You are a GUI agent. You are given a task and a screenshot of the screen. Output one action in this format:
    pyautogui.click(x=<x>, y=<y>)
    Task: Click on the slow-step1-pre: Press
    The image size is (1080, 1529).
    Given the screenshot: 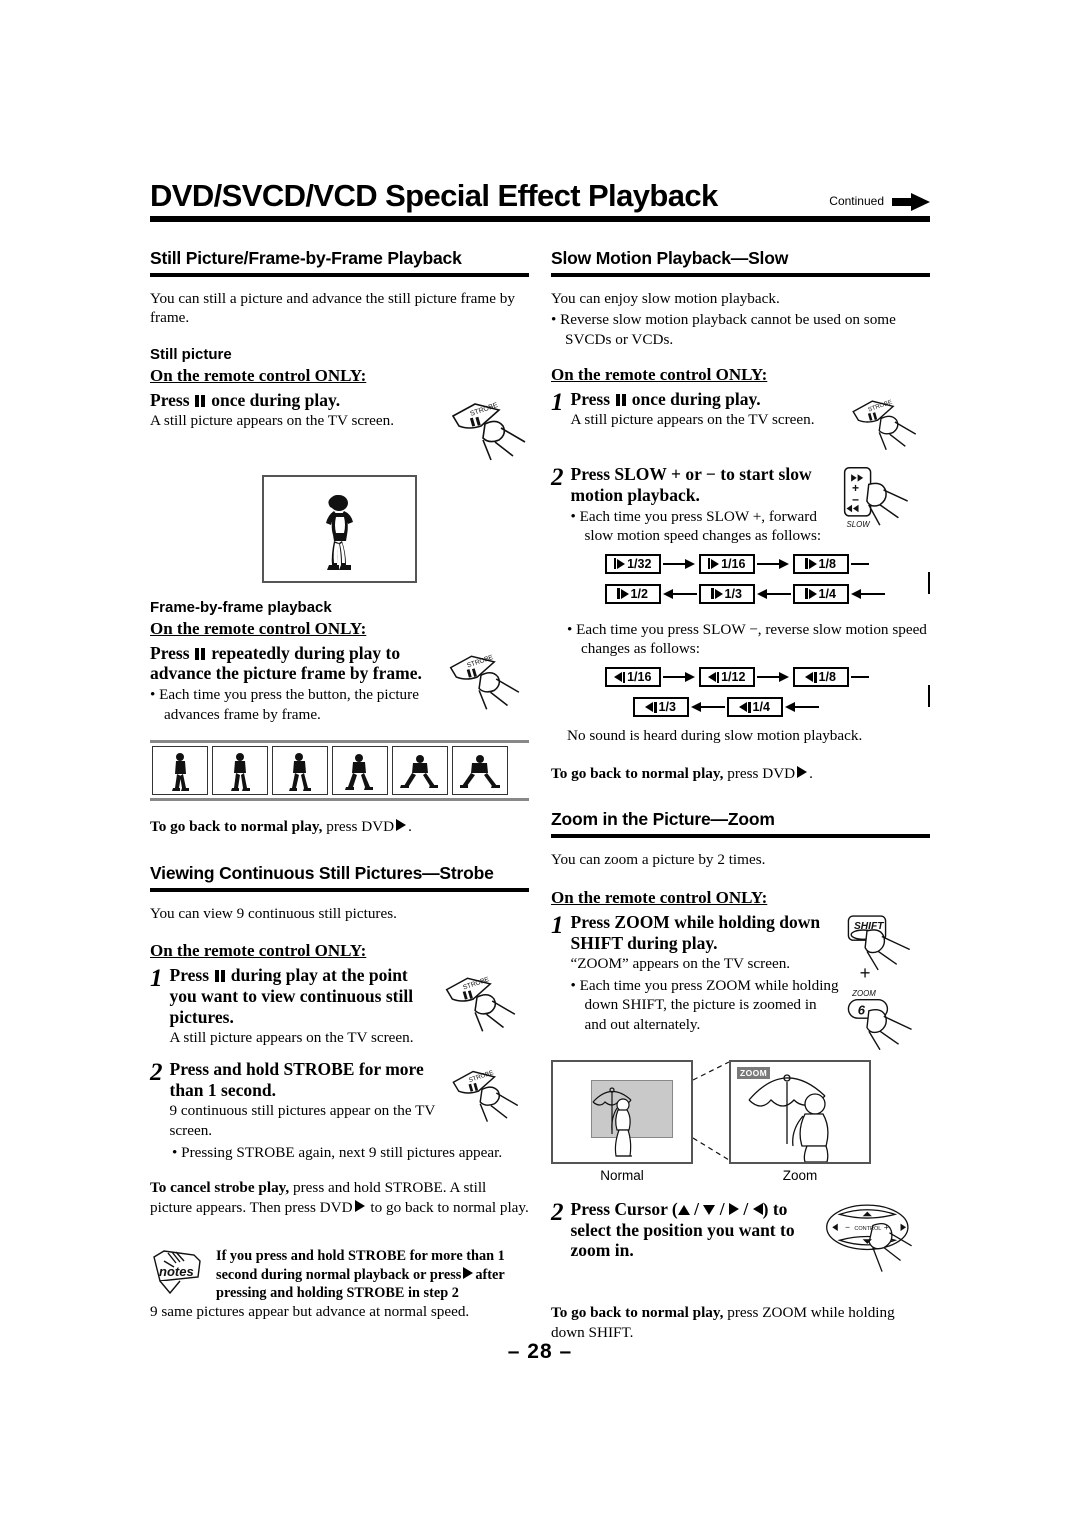 What is the action you would take?
    pyautogui.click(x=590, y=399)
    